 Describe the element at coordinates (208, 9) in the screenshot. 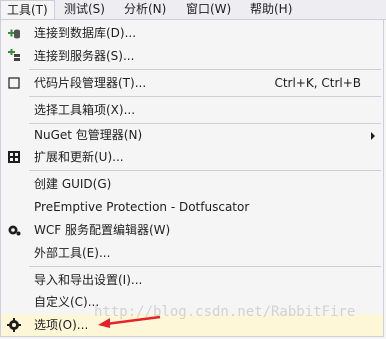

I see `menu-window: 窗口(W)` at that location.